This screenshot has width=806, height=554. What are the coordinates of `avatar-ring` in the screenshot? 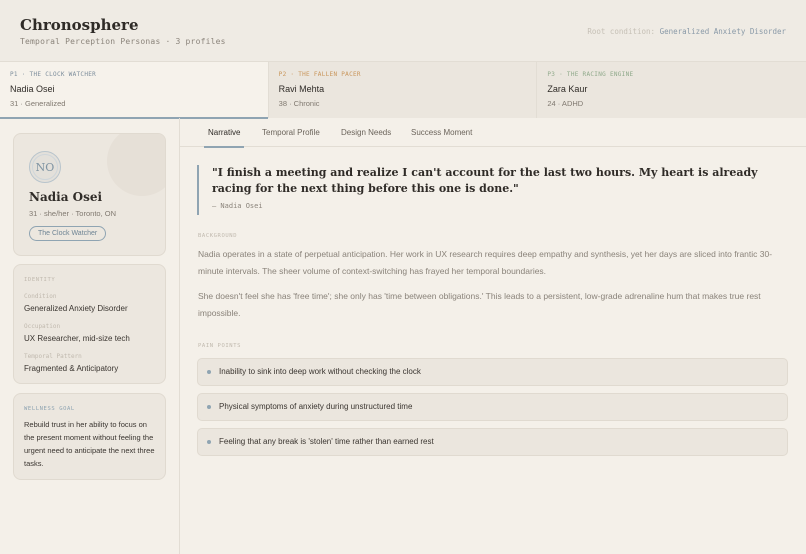 It's located at (45, 167).